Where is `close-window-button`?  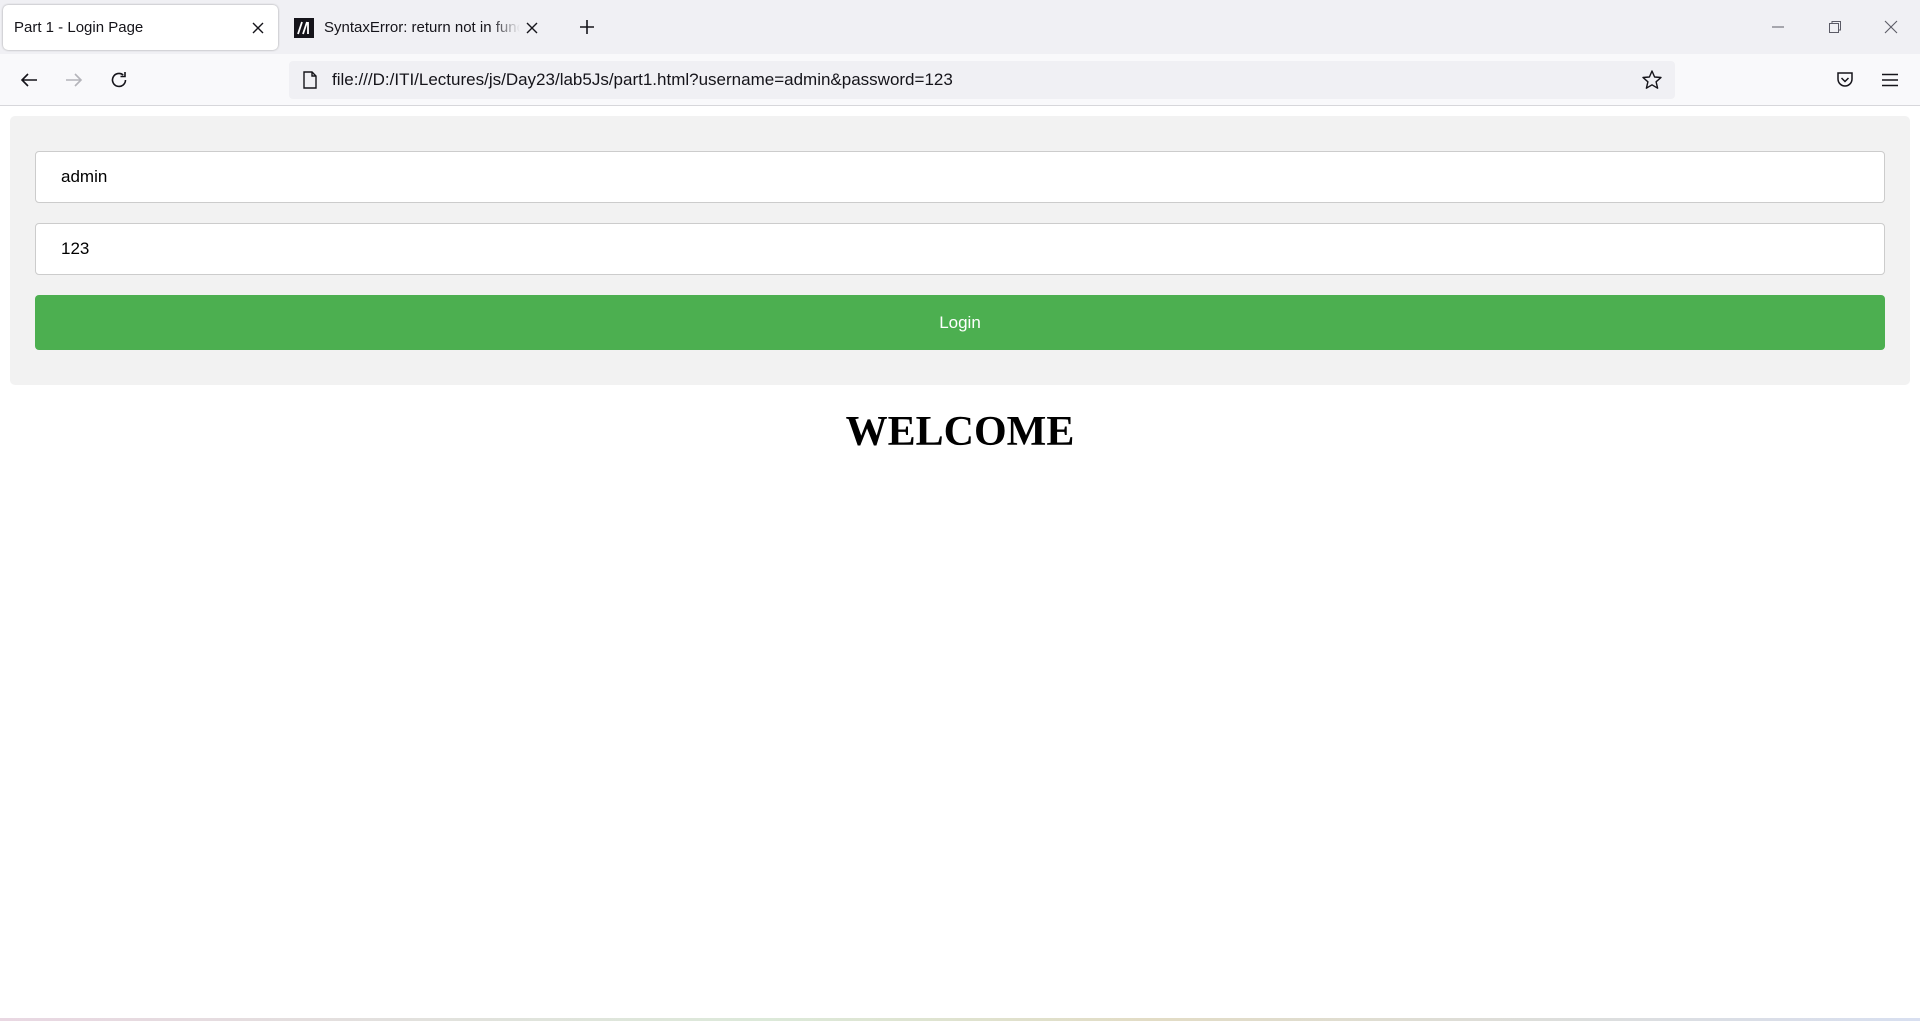
close-window-button is located at coordinates (1891, 27).